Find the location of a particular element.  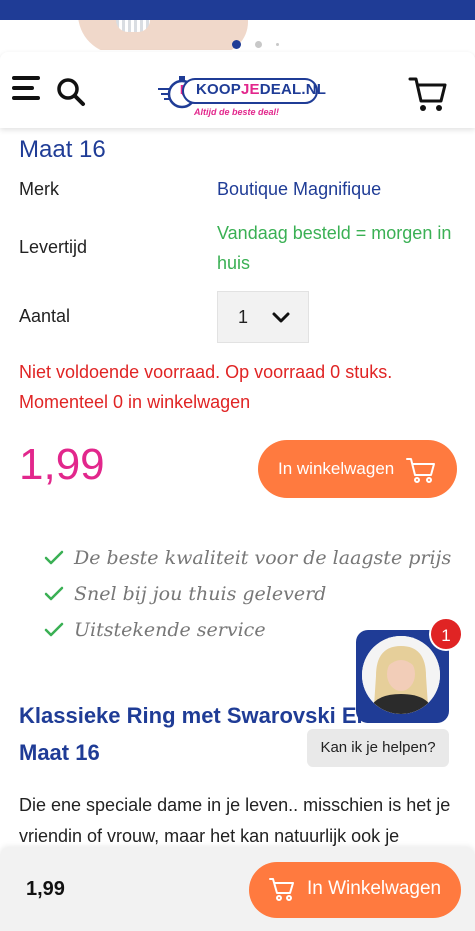

product-photo-hand is located at coordinates (163, 35).